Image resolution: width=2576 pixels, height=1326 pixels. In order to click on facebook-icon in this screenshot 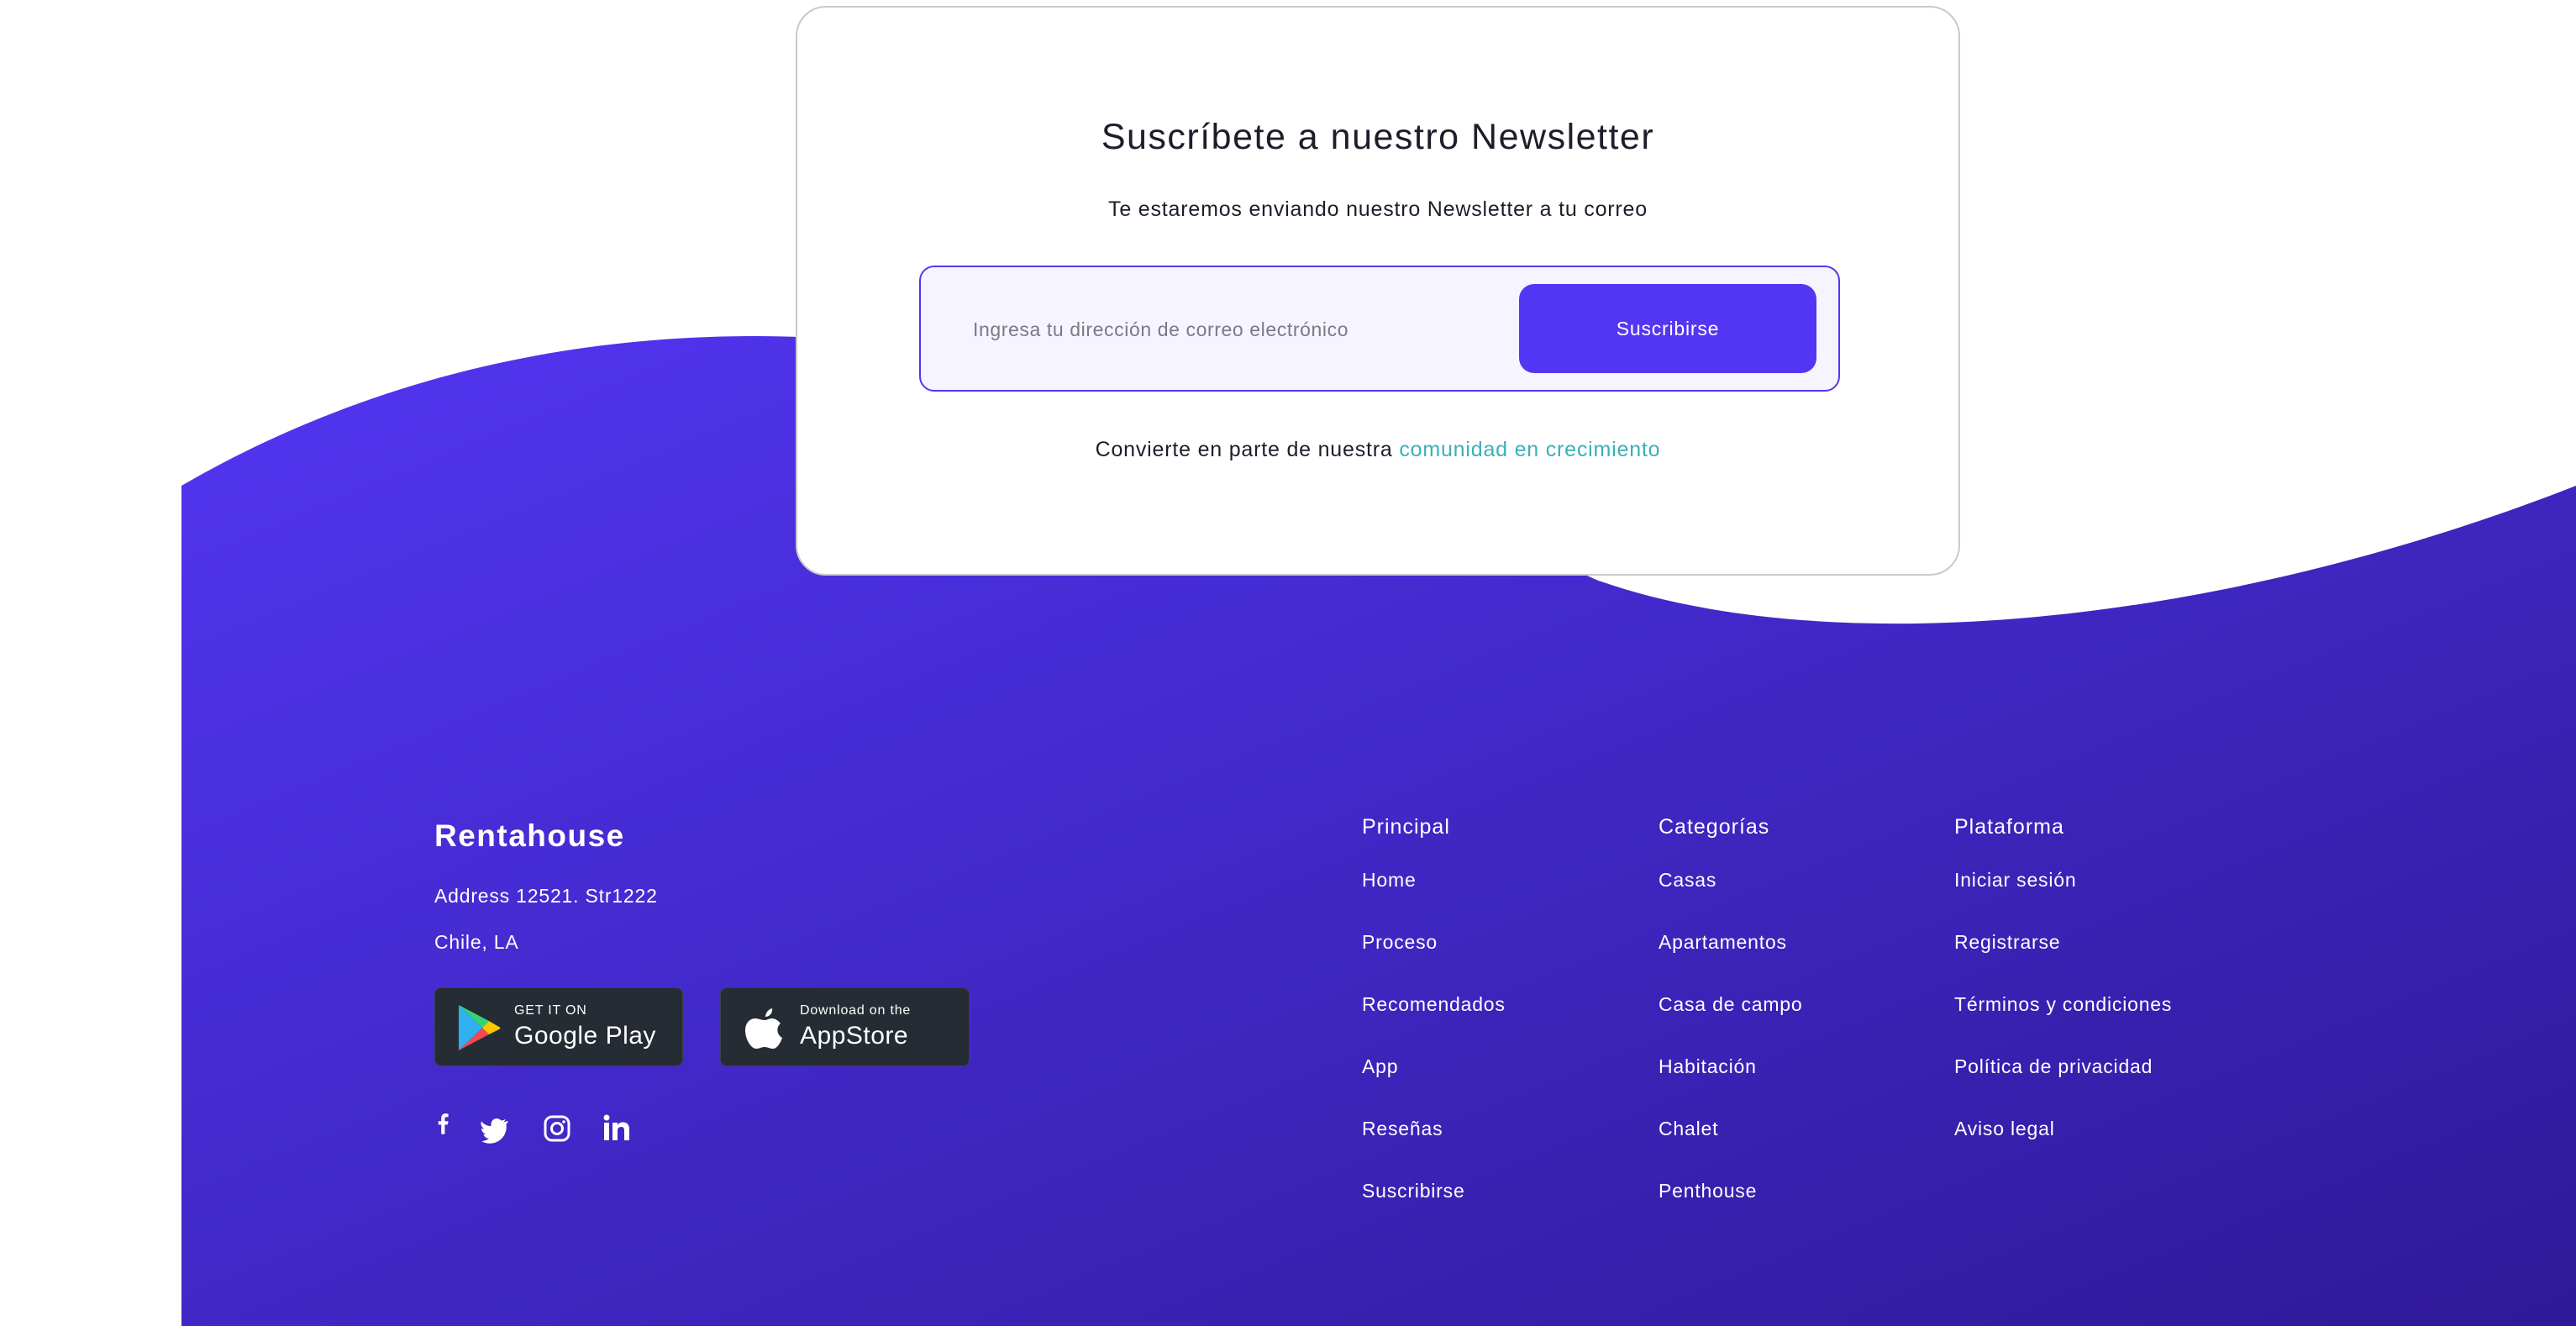, I will do `click(443, 1128)`.